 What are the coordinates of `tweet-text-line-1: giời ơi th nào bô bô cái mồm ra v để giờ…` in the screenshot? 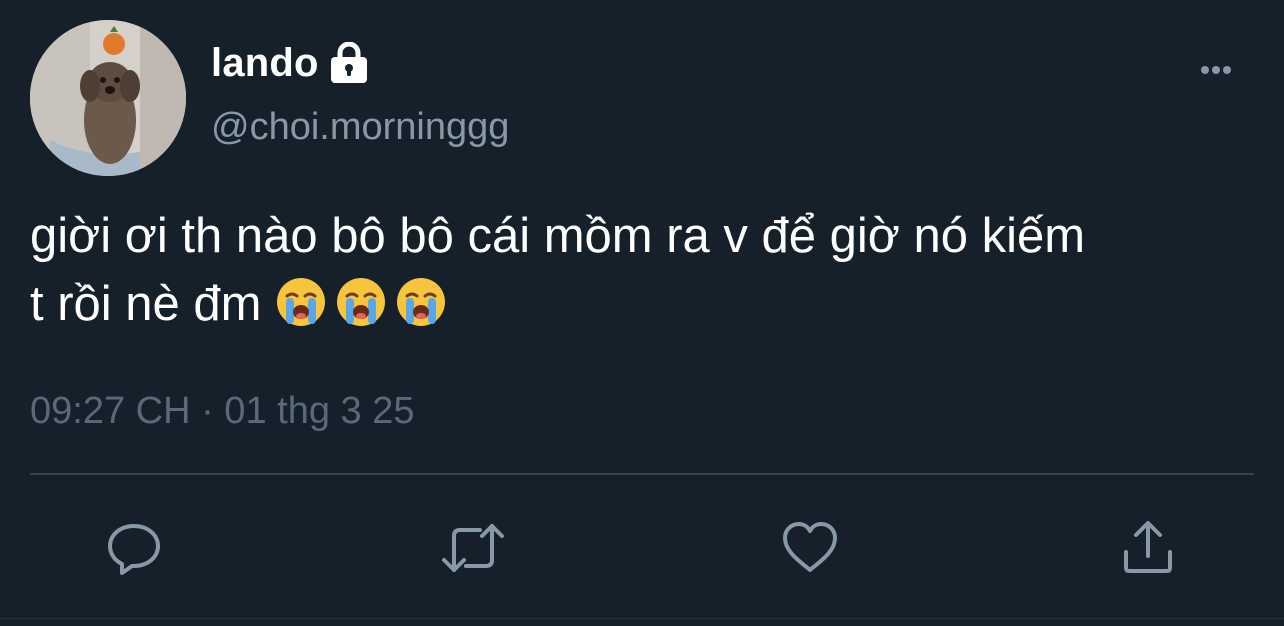 It's located at (558, 236).